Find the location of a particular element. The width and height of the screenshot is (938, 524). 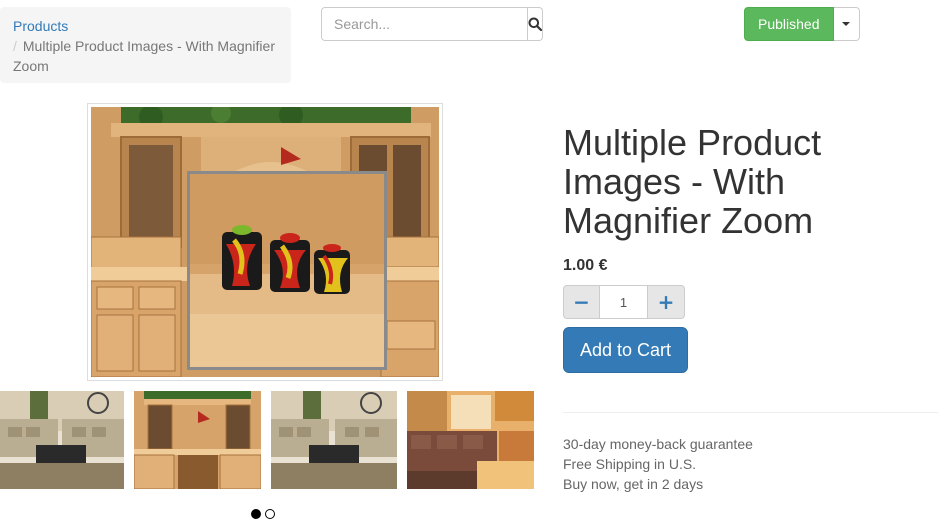

published-button: Published is located at coordinates (789, 24).